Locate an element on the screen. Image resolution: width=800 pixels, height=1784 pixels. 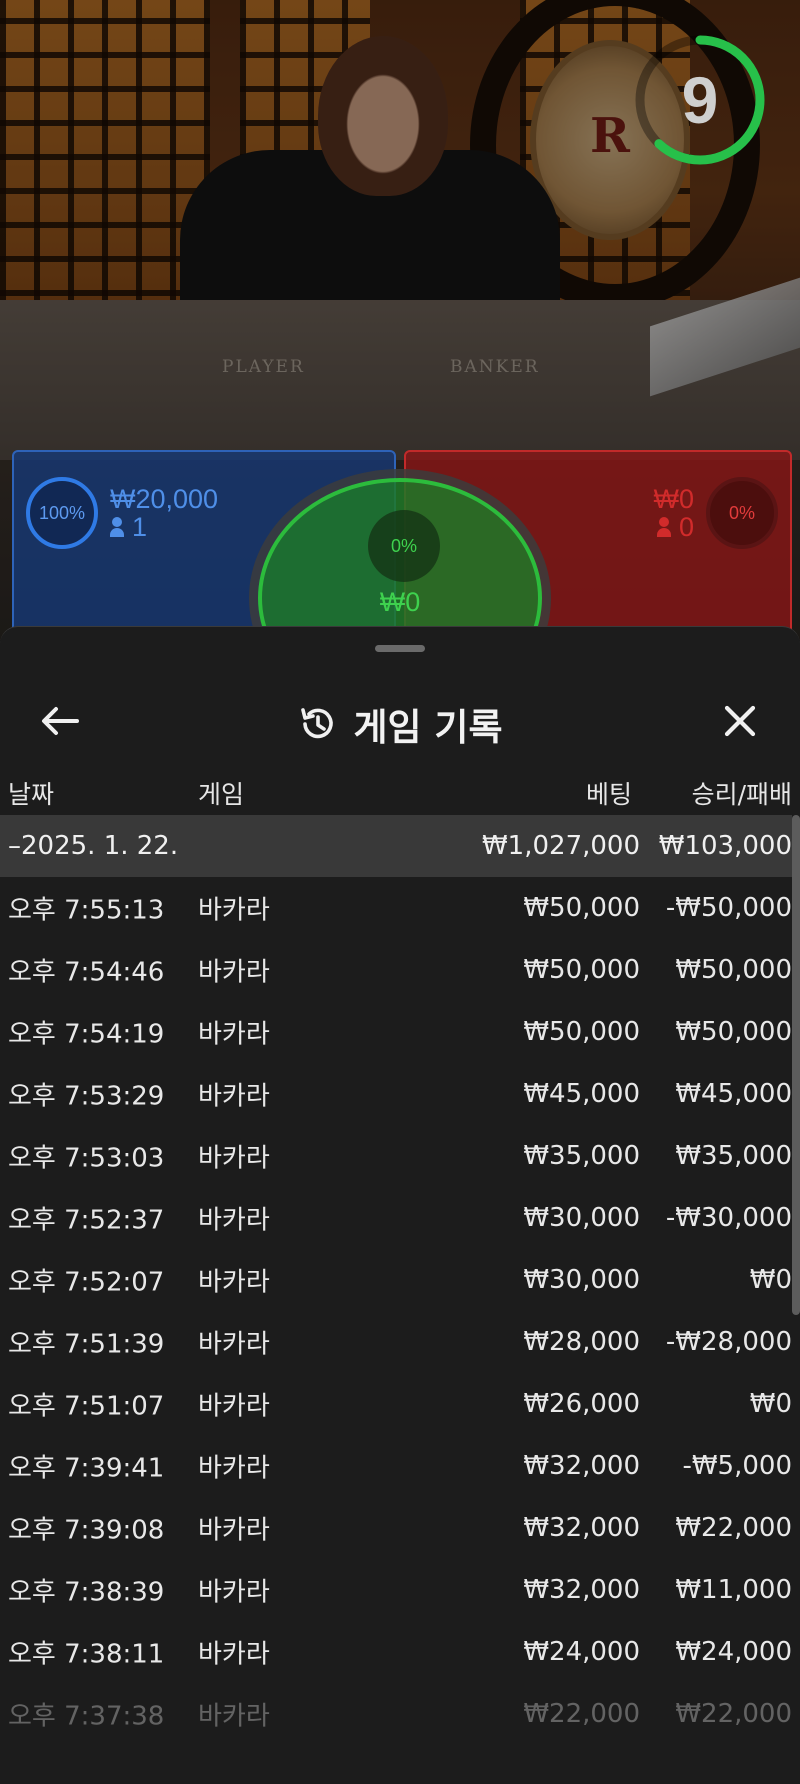
date-group-row: –2025. 1. 22. ₩1,027,000 ₩103,000 is located at coordinates (396, 846).